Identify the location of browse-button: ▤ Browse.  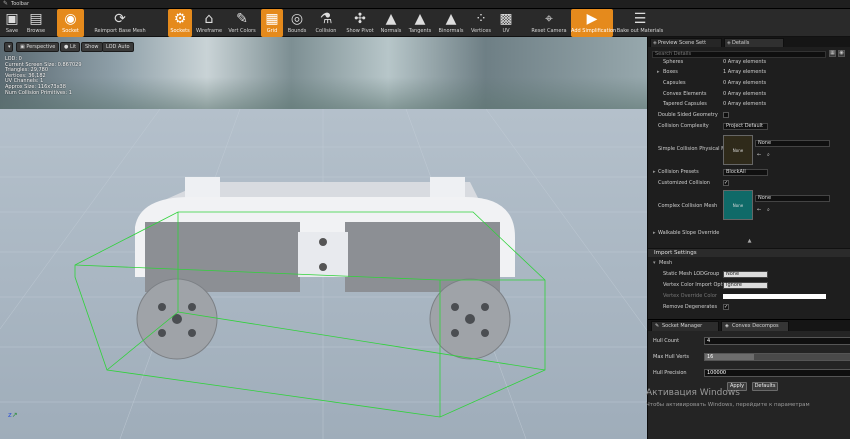
(36, 23).